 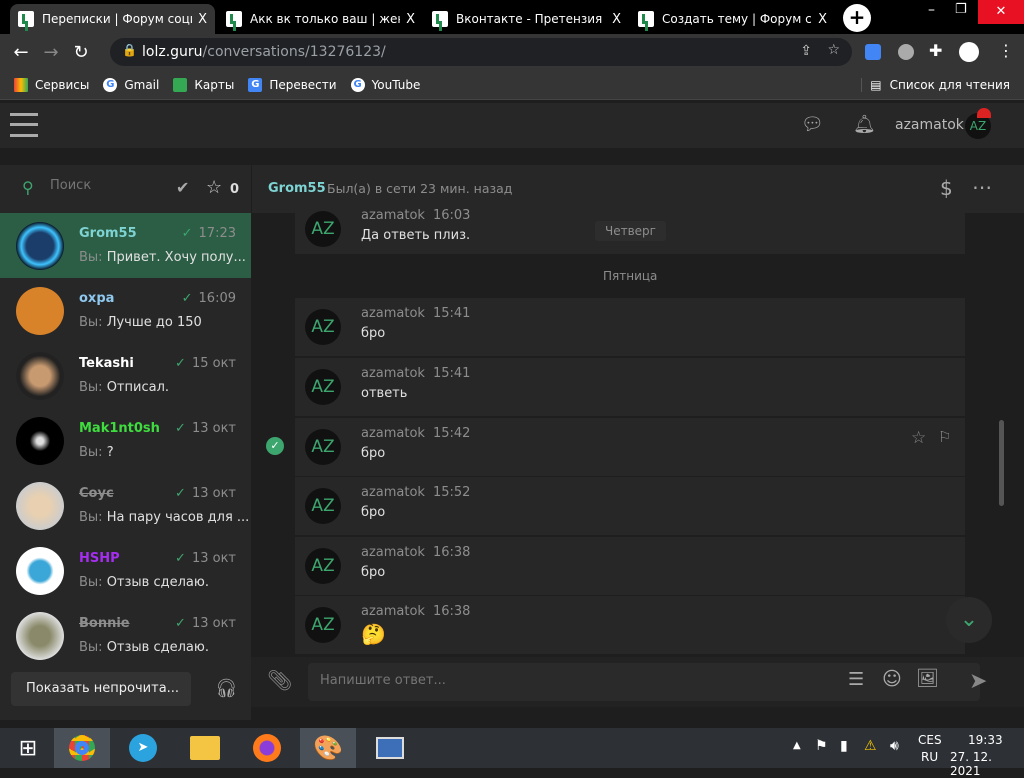 What do you see at coordinates (1001, 12) in the screenshot?
I see `close-window-button: ✕` at bounding box center [1001, 12].